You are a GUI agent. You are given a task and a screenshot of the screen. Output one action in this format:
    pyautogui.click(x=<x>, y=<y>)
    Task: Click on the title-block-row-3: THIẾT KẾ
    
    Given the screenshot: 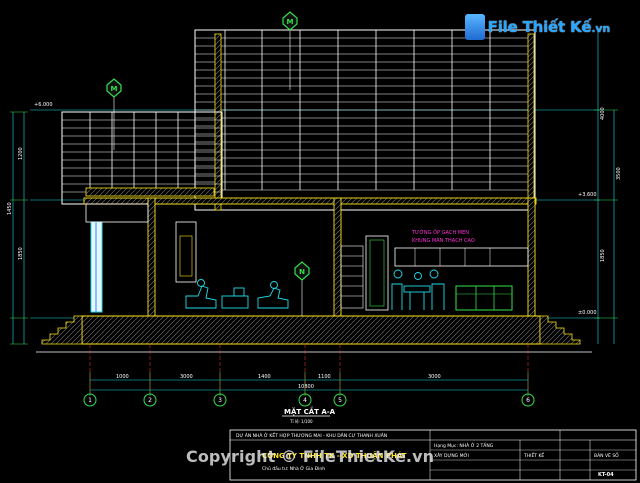 What is the action you would take?
    pyautogui.click(x=533, y=455)
    